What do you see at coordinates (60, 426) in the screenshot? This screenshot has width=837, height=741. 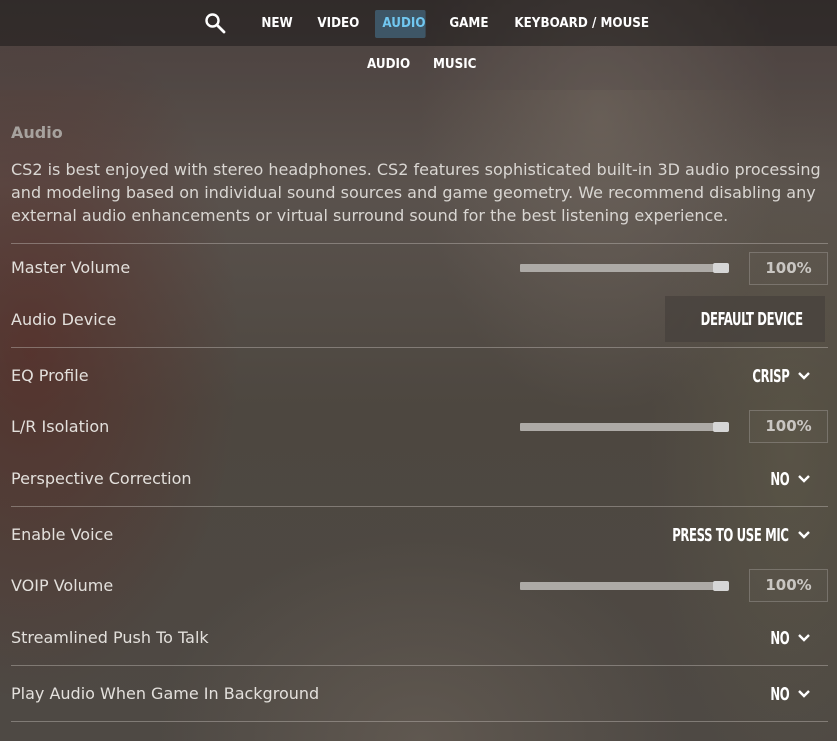 I see `setting-label: L/R Isolation` at bounding box center [60, 426].